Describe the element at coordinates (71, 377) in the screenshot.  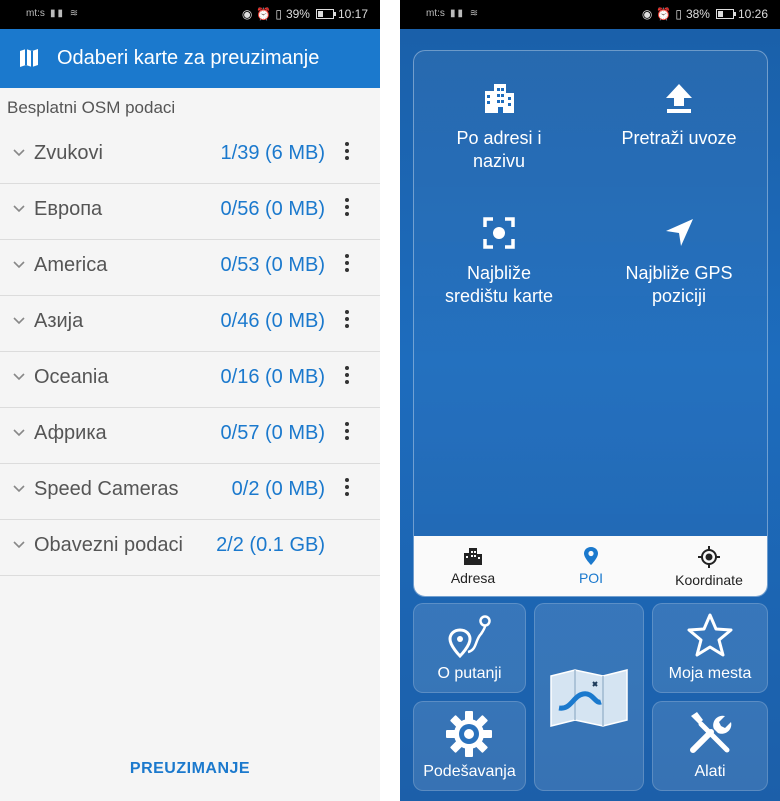
I see `map-group-name: Oceania` at that location.